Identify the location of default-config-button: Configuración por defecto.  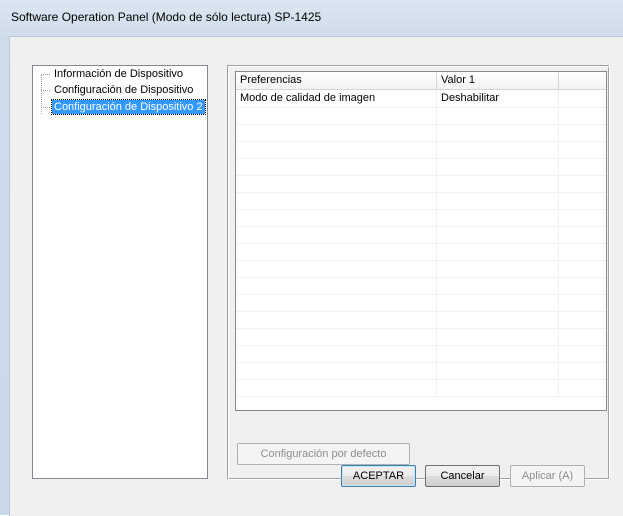
(323, 454).